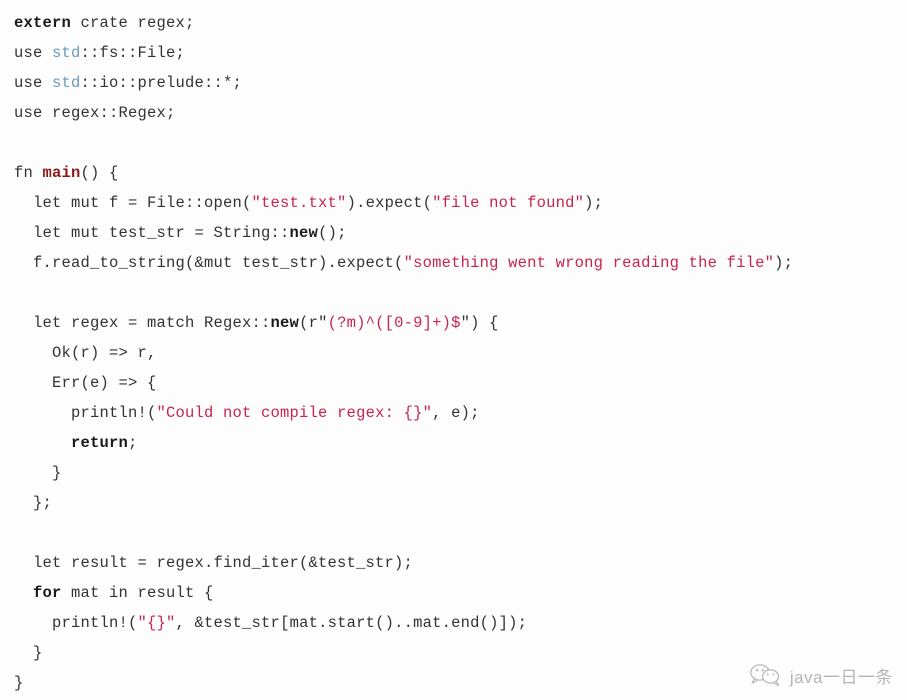  Describe the element at coordinates (479, 323) in the screenshot. I see `code-token-plain: ") {` at that location.